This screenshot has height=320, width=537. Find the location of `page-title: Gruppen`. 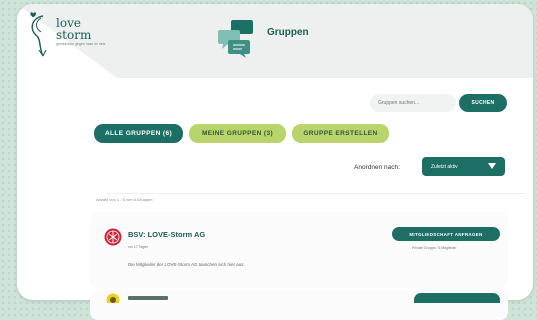

page-title: Gruppen is located at coordinates (288, 32).